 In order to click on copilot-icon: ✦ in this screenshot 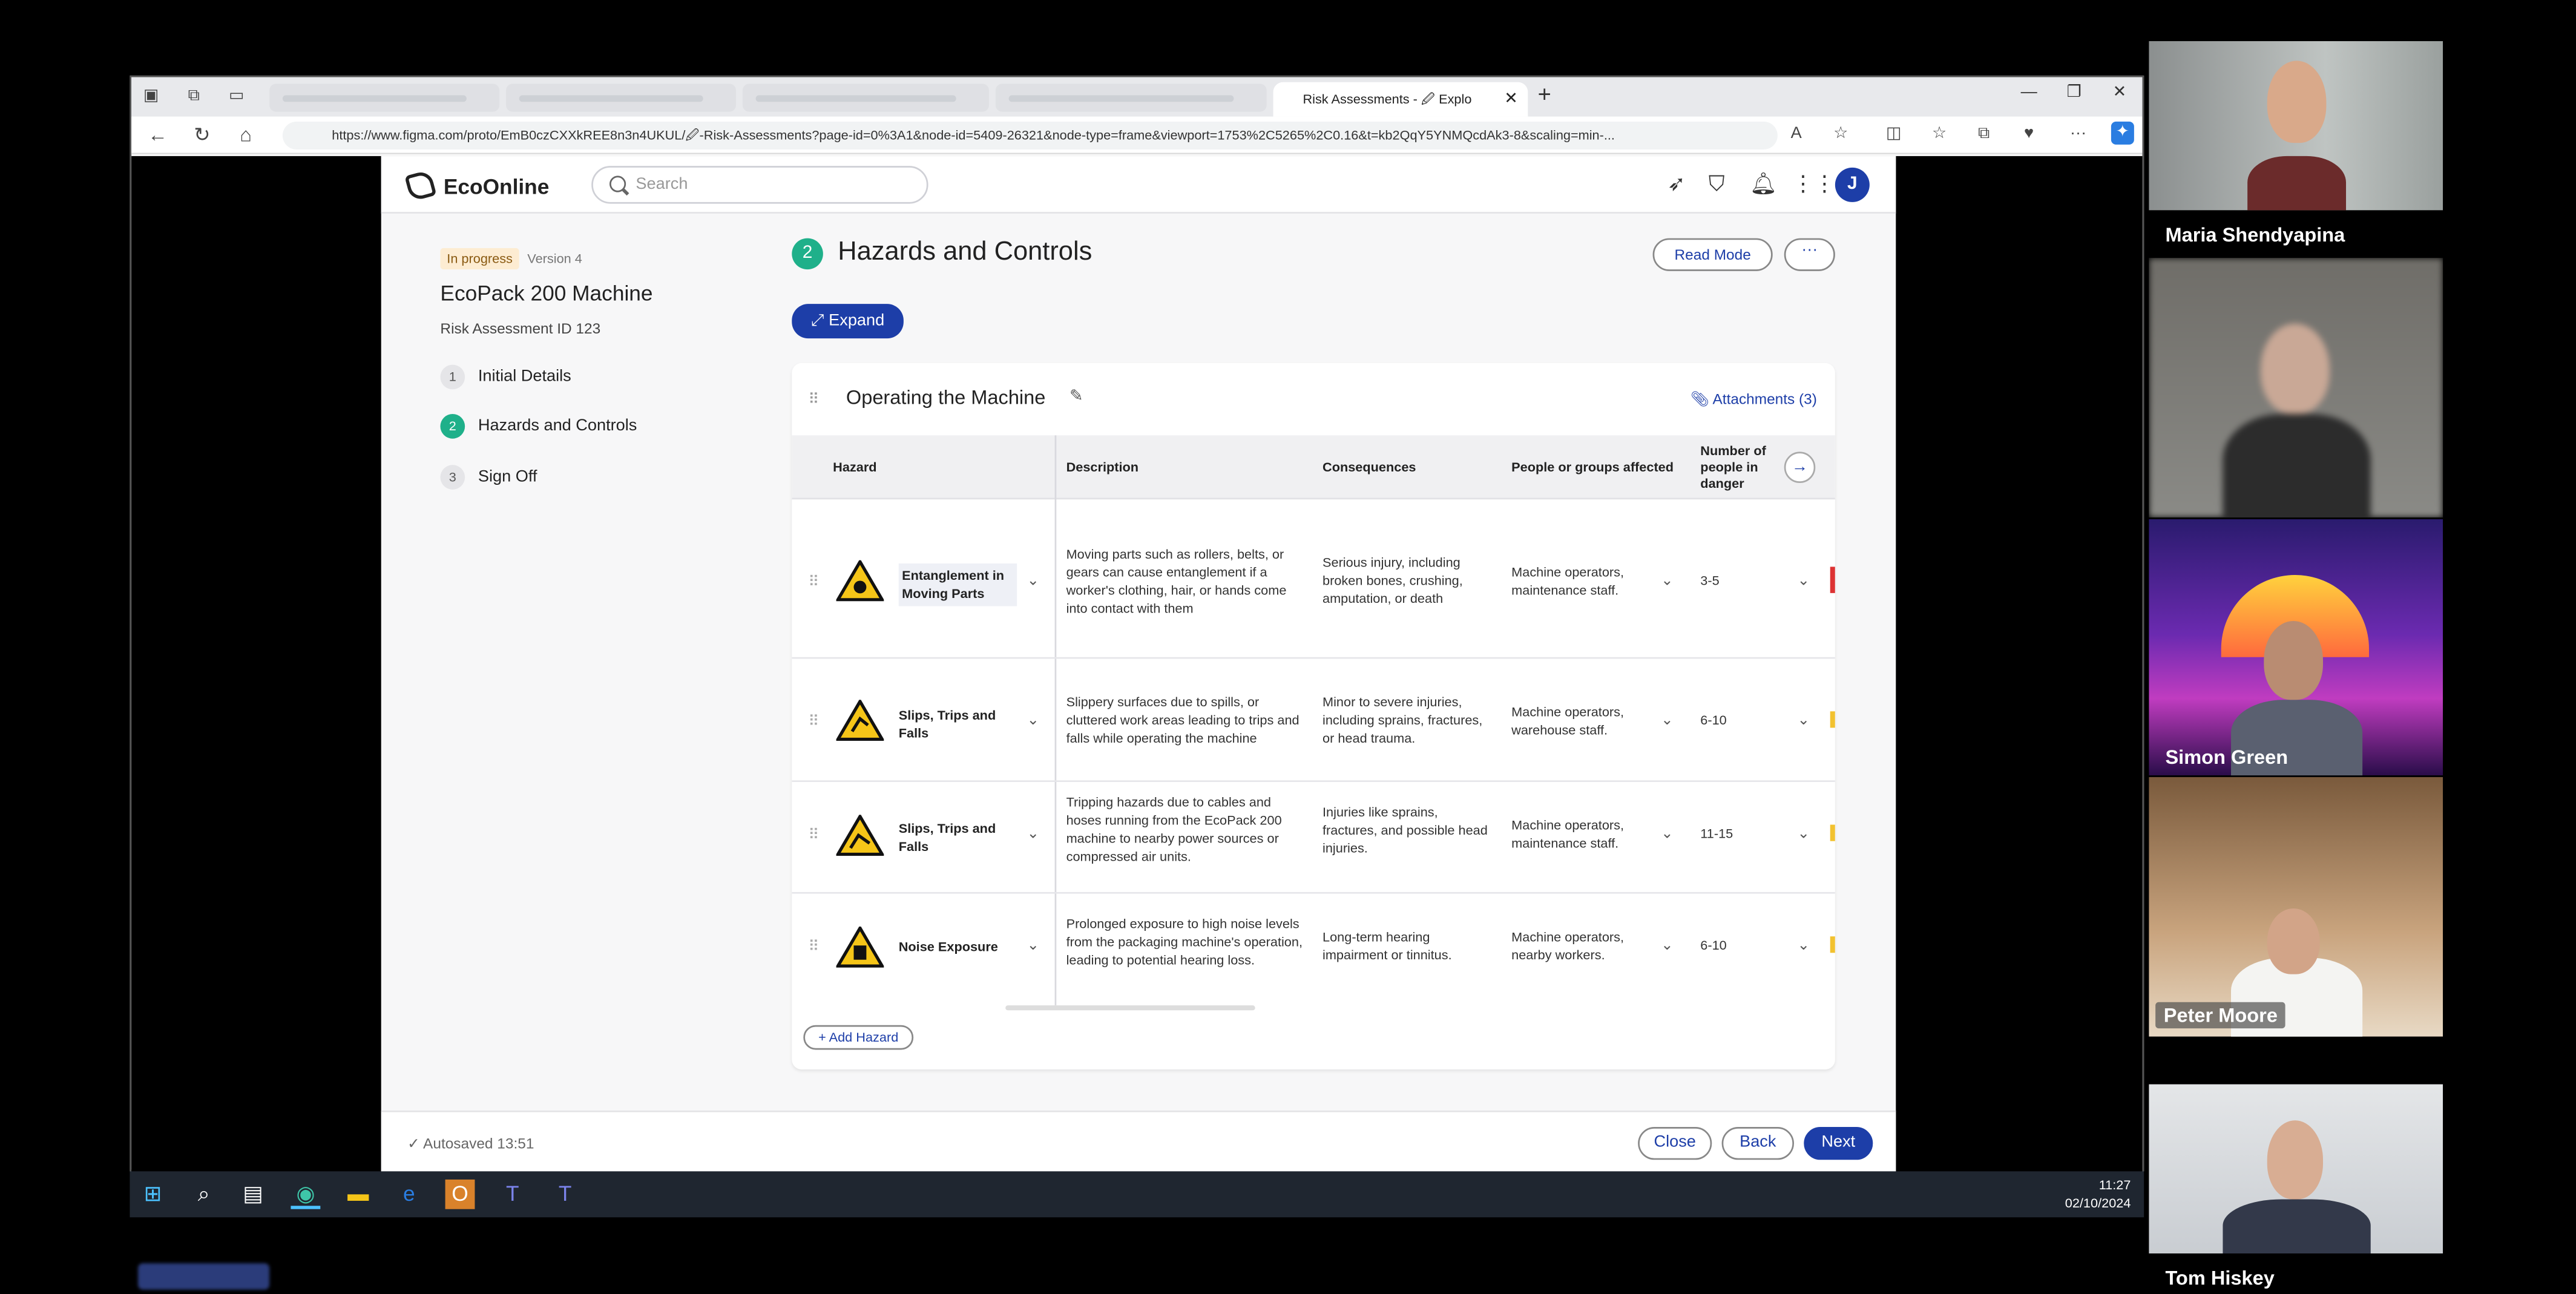, I will do `click(2122, 133)`.